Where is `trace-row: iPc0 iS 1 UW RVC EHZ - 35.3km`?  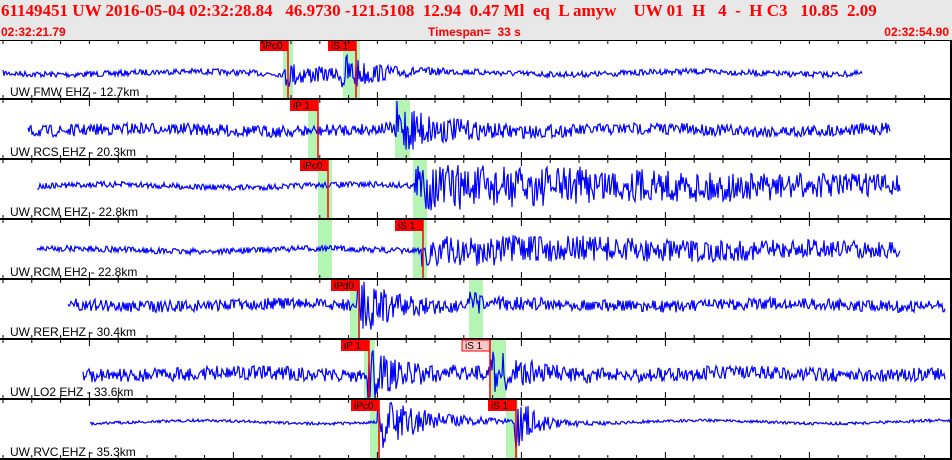 trace-row: iPc0 iS 1 UW RVC EHZ - 35.3km is located at coordinates (476, 430).